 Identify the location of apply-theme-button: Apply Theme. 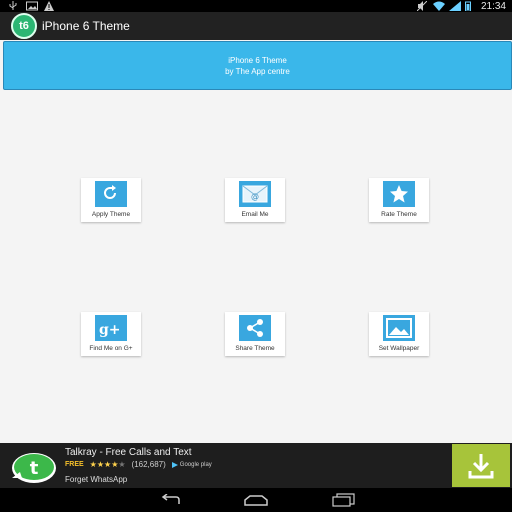
(111, 200).